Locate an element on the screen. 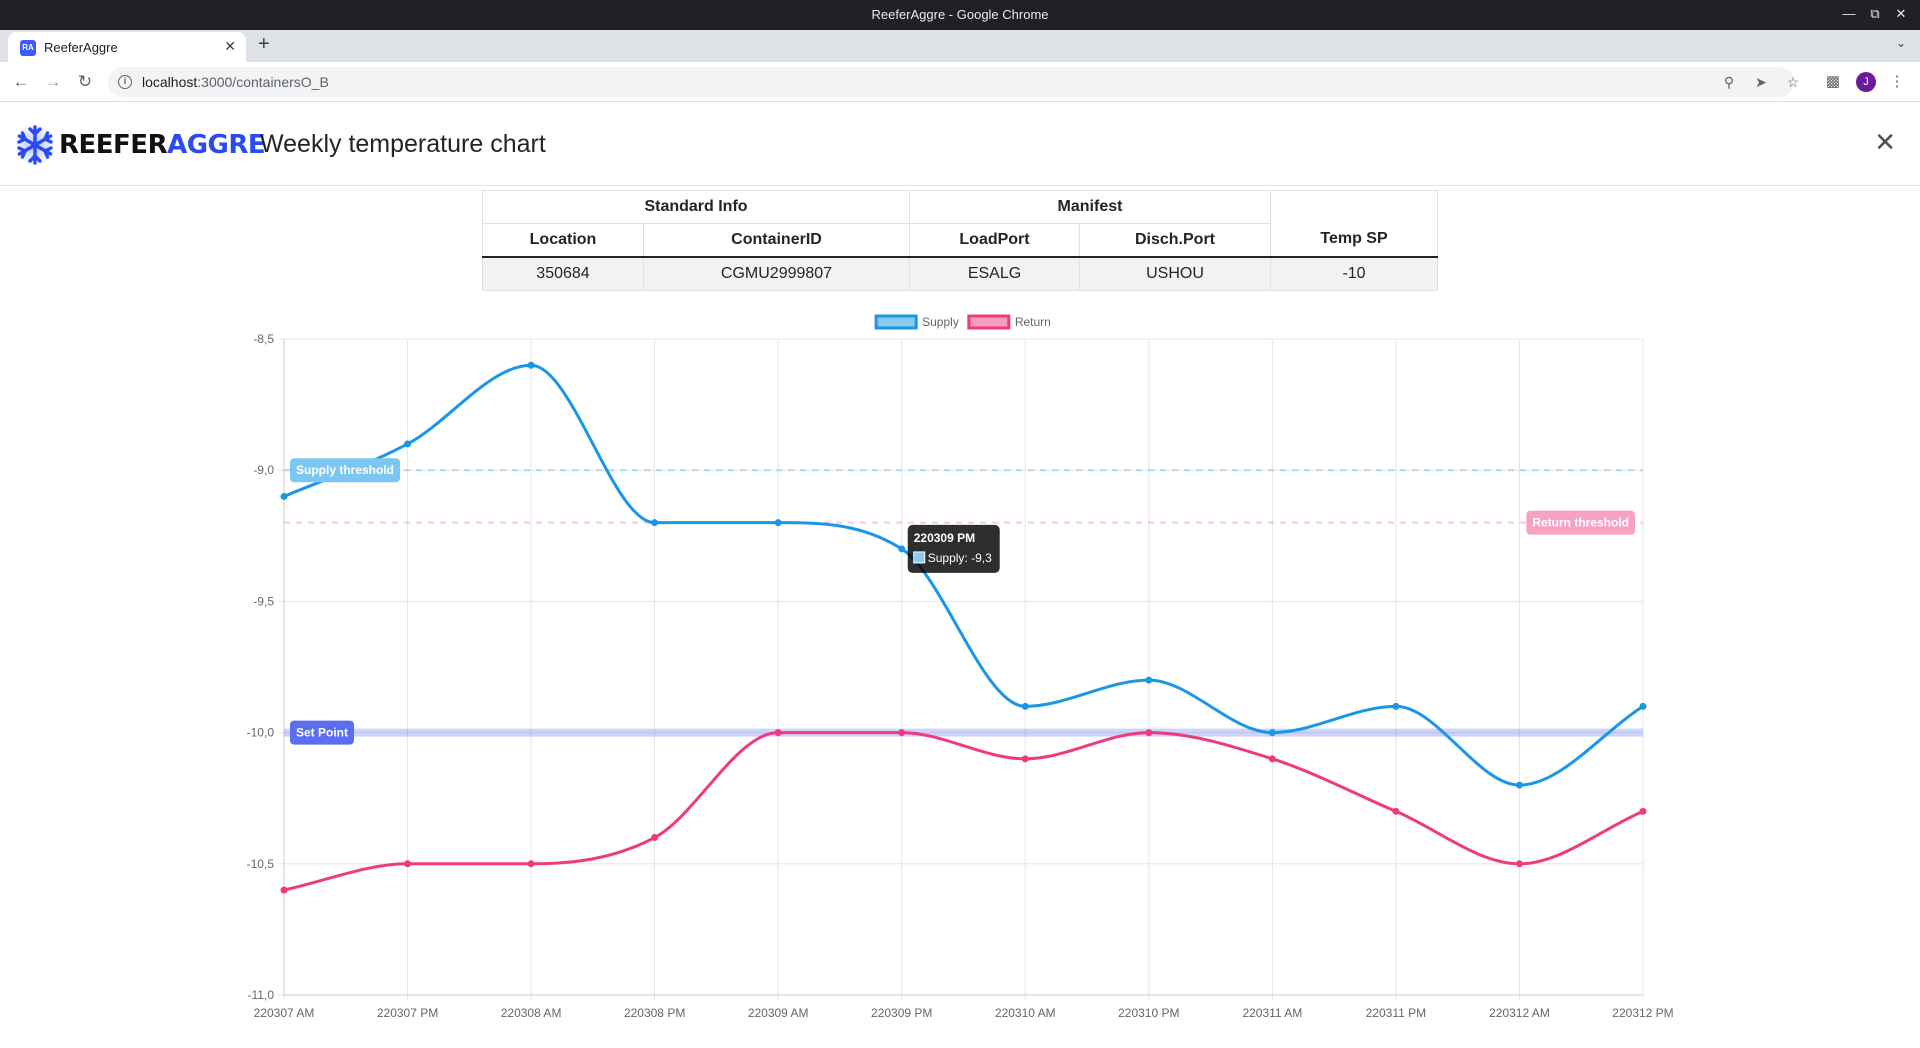  chart-y-axis: -8,5 -9,0 -9,5 -10,0 -10,5 -11,0 is located at coordinates (261, 667).